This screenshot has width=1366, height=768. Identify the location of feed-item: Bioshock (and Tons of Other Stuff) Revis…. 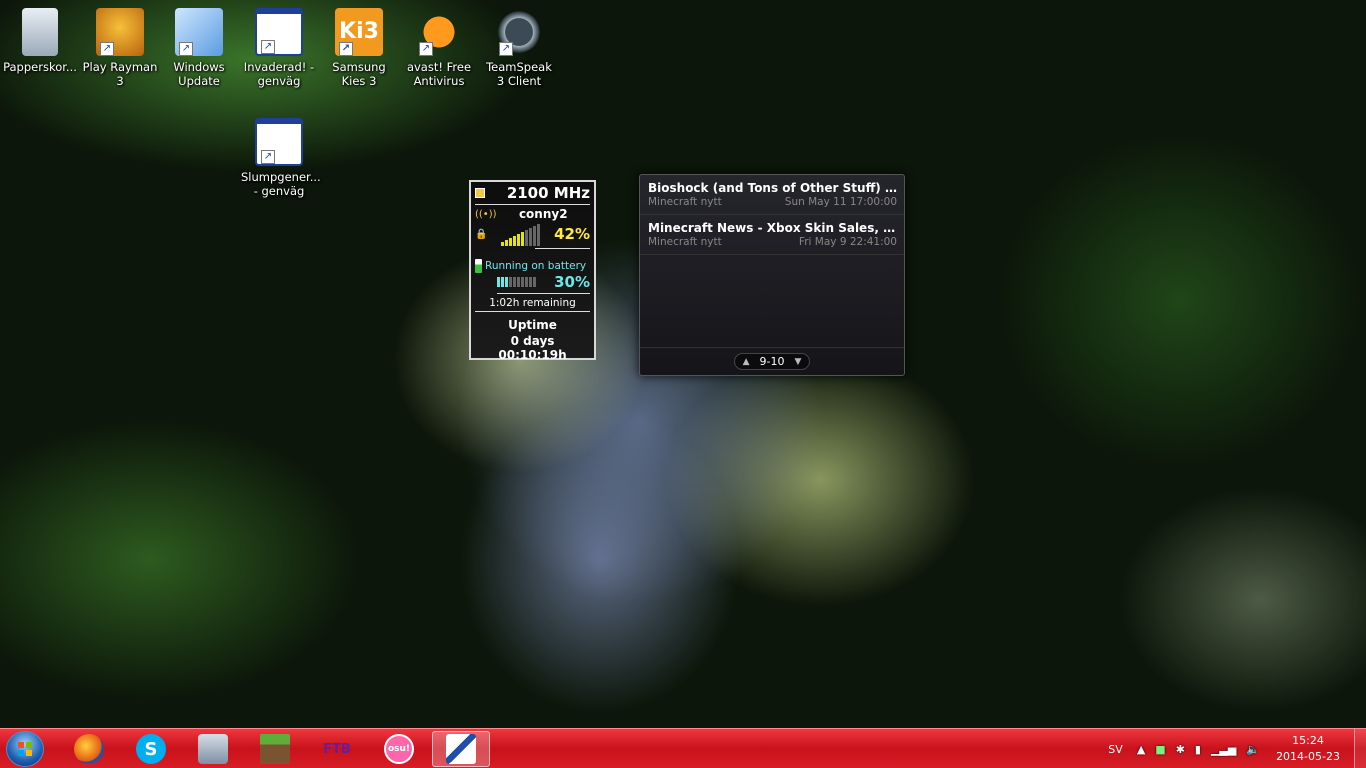
(772, 195).